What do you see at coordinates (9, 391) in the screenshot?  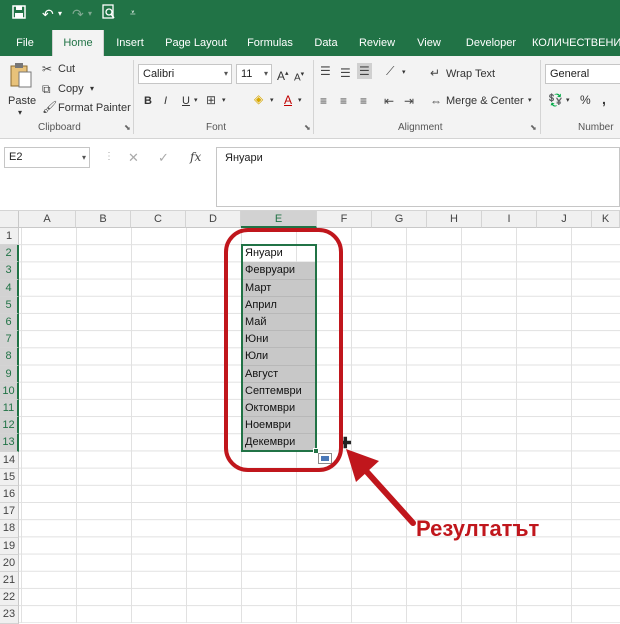 I see `row-header: 10` at bounding box center [9, 391].